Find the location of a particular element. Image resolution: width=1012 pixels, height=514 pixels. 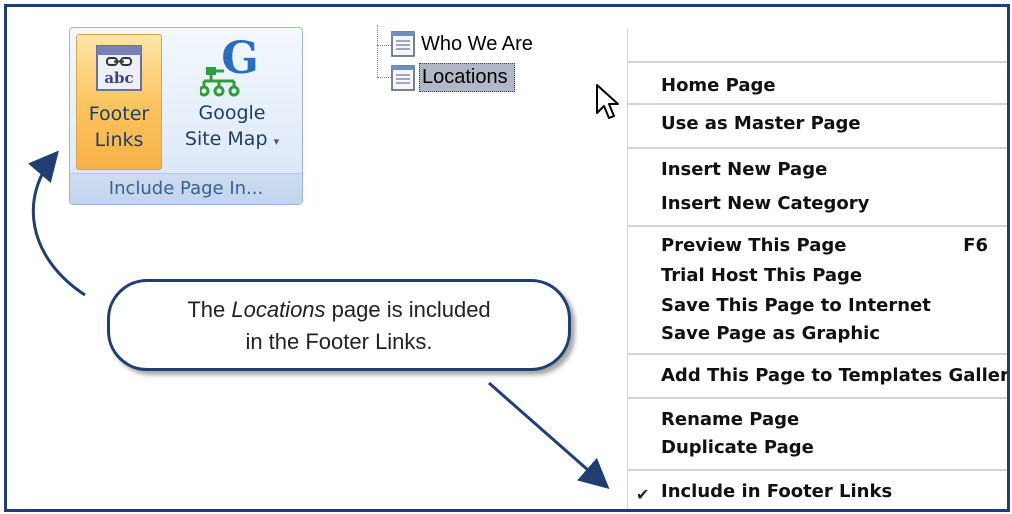

footer-links-label-1: Footer is located at coordinates (119, 114).